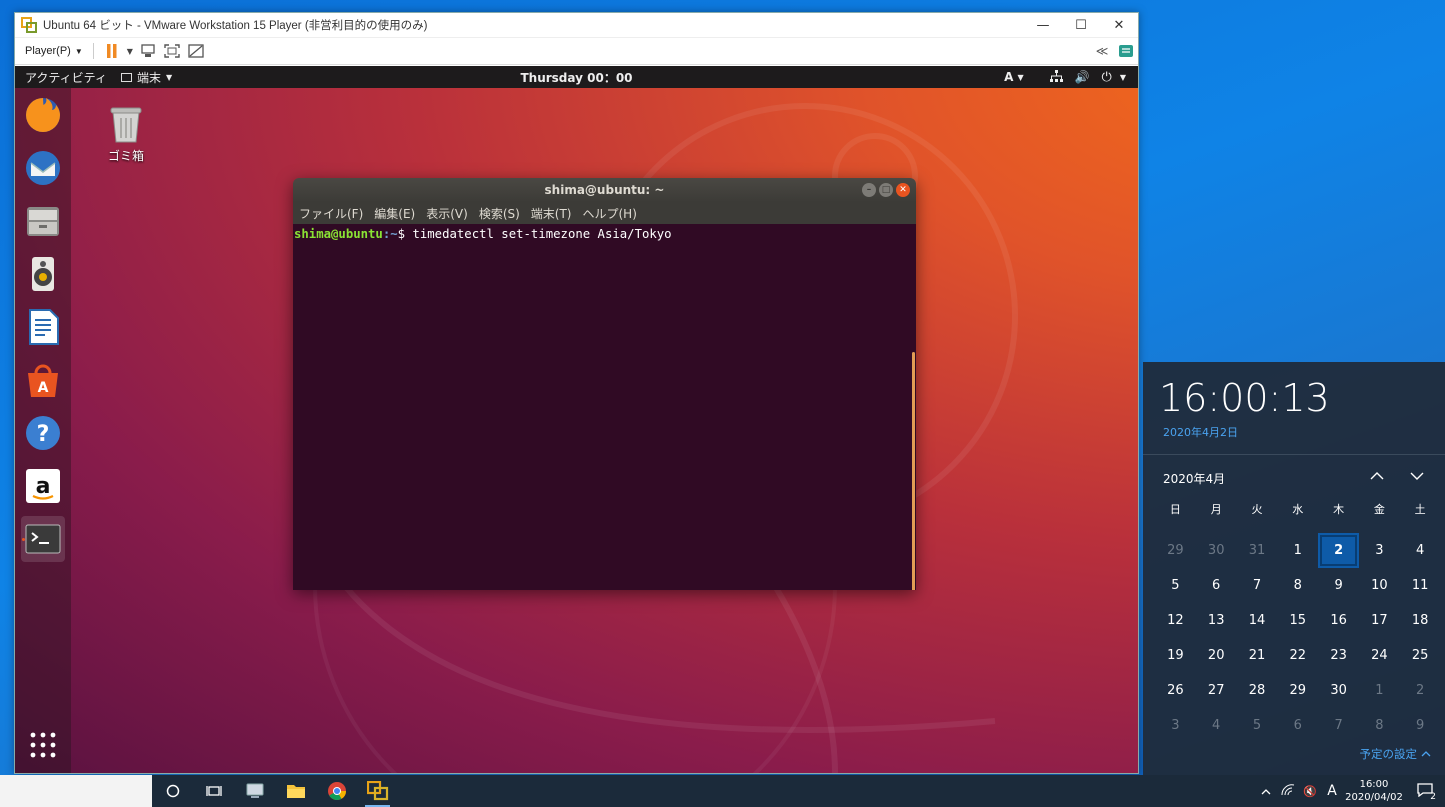  What do you see at coordinates (1425, 792) in the screenshot?
I see `action-center-button: 2` at bounding box center [1425, 792].